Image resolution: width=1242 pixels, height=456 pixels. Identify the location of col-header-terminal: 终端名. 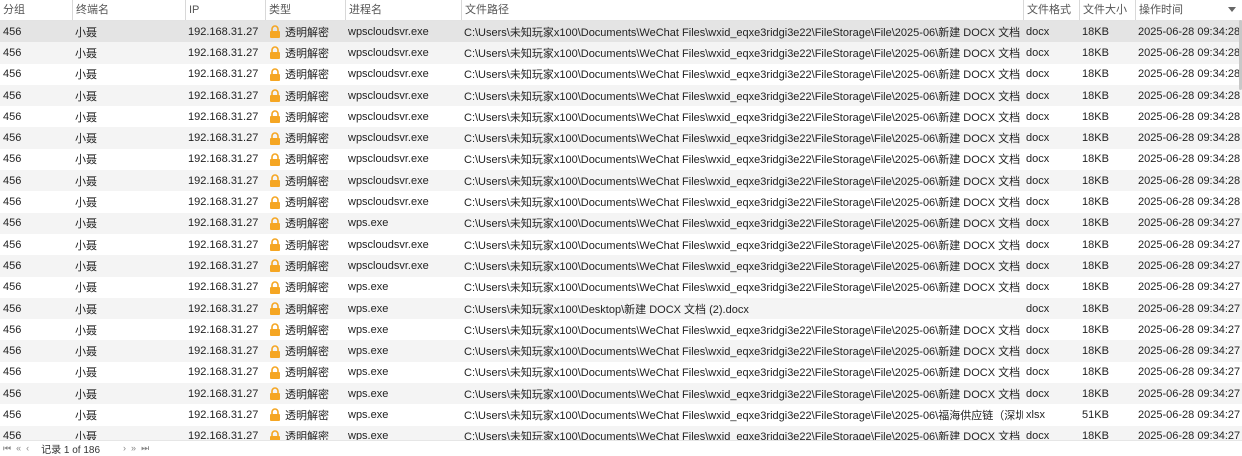
(128, 10).